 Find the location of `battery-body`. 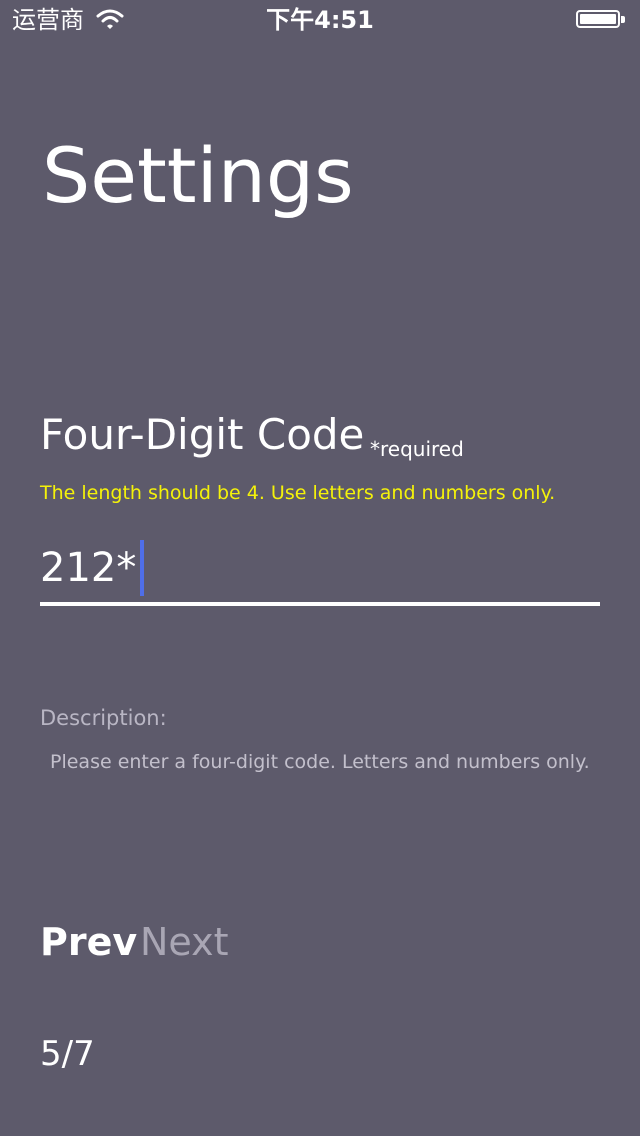

battery-body is located at coordinates (598, 19).